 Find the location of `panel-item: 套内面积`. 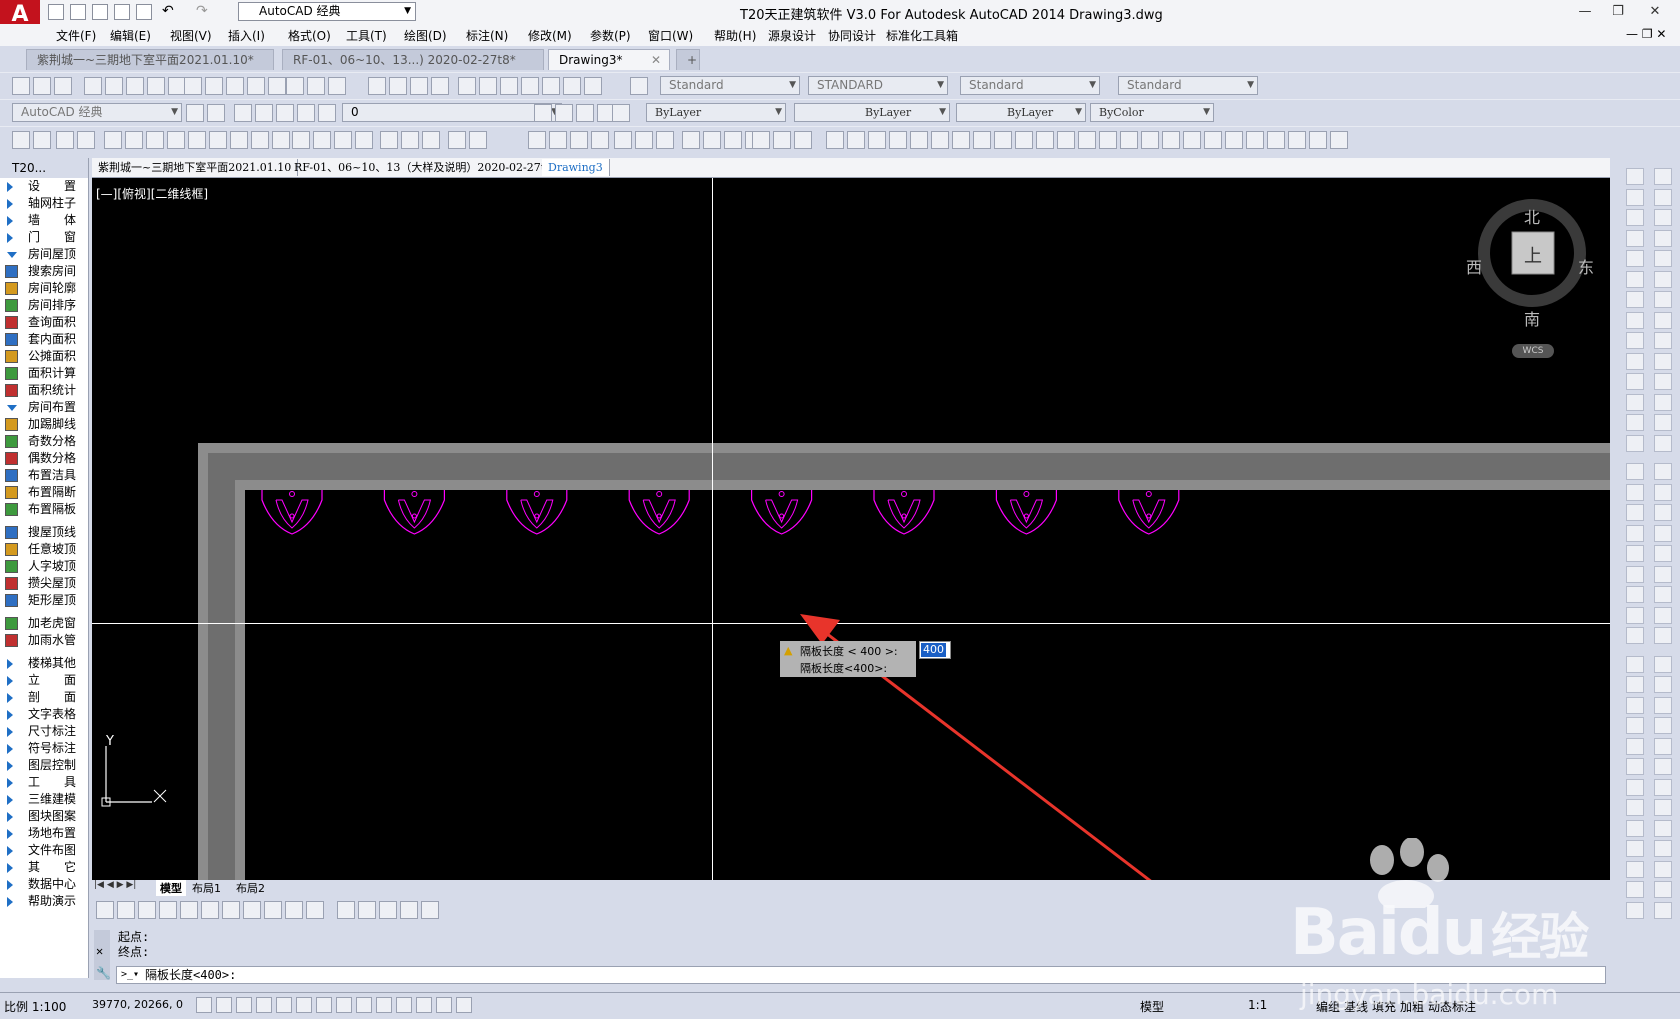

panel-item: 套内面积 is located at coordinates (44, 339).